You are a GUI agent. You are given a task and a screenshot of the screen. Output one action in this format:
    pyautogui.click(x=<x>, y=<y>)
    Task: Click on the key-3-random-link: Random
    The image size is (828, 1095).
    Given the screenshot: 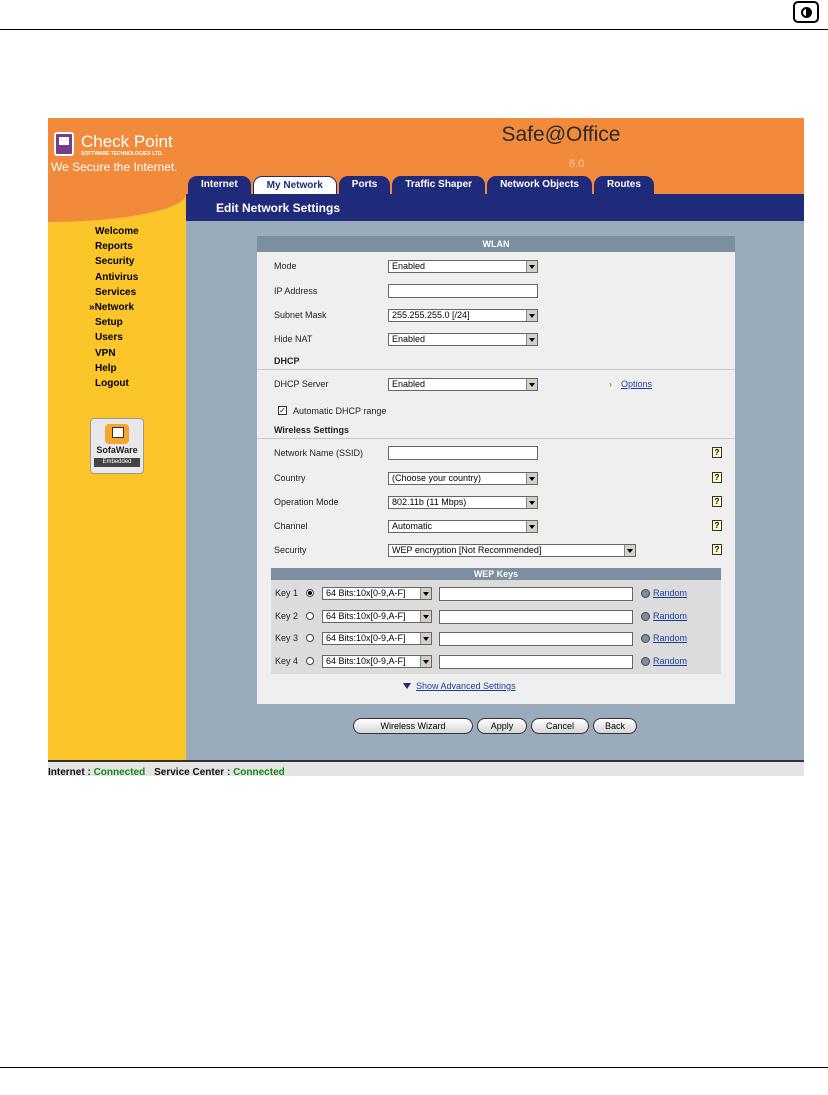 What is the action you would take?
    pyautogui.click(x=670, y=638)
    